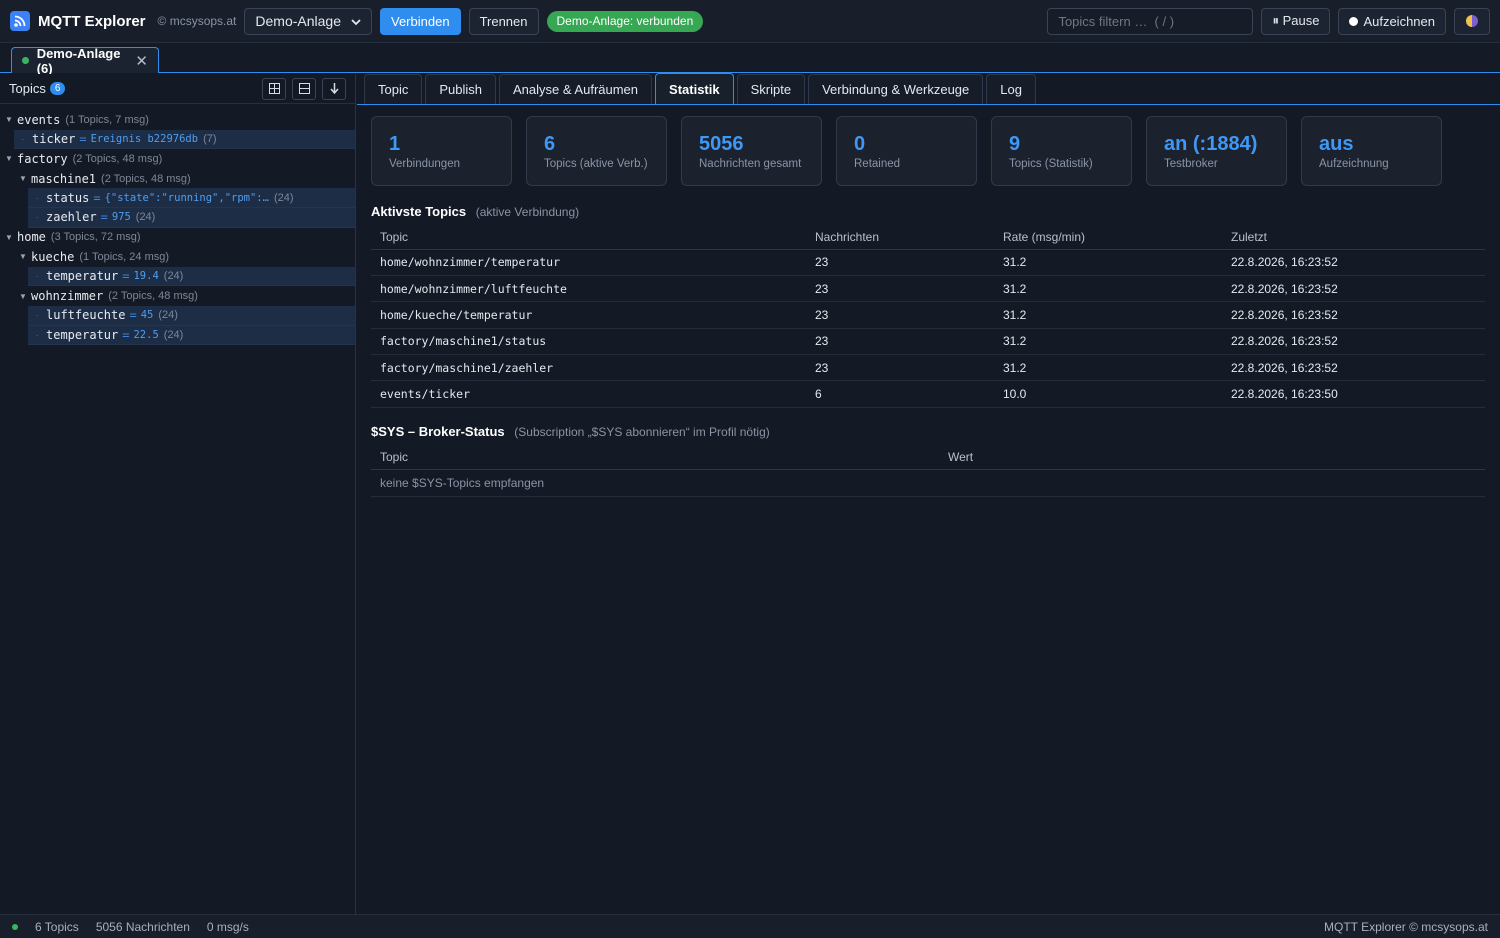  I want to click on connected-dot-icon, so click(25, 60).